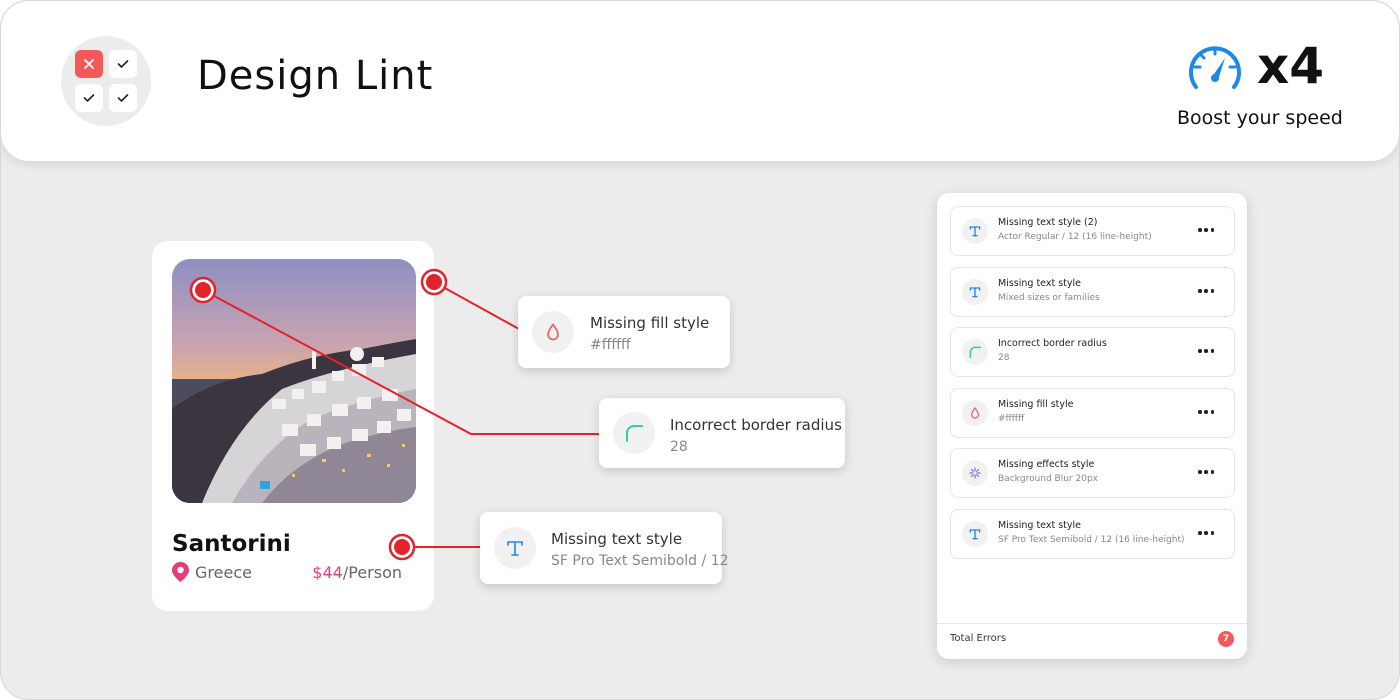 The image size is (1400, 700). What do you see at coordinates (1011, 419) in the screenshot?
I see `error-detail: #ffffff` at bounding box center [1011, 419].